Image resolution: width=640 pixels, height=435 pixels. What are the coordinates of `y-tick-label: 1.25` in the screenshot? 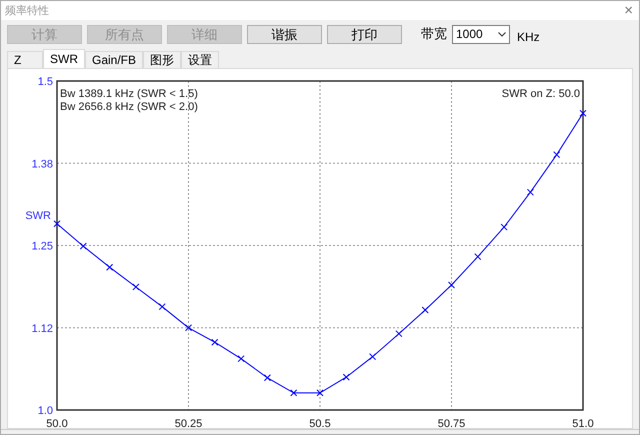 It's located at (42, 246).